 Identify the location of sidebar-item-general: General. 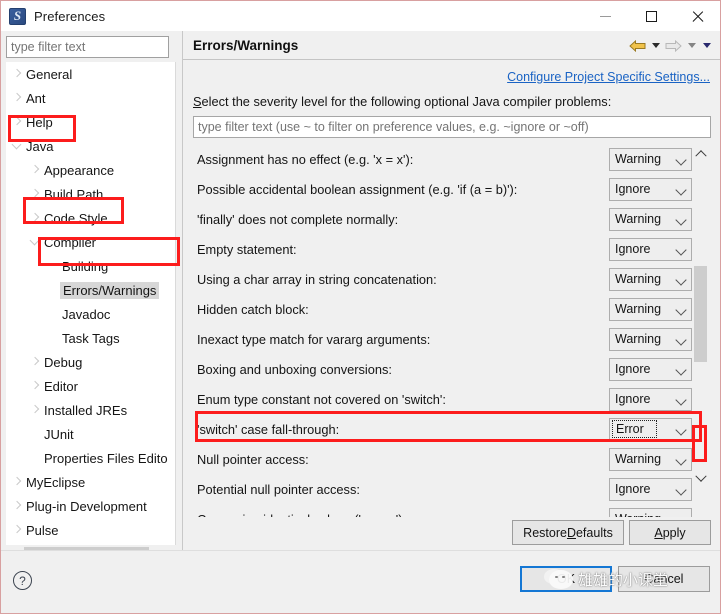
(90, 74).